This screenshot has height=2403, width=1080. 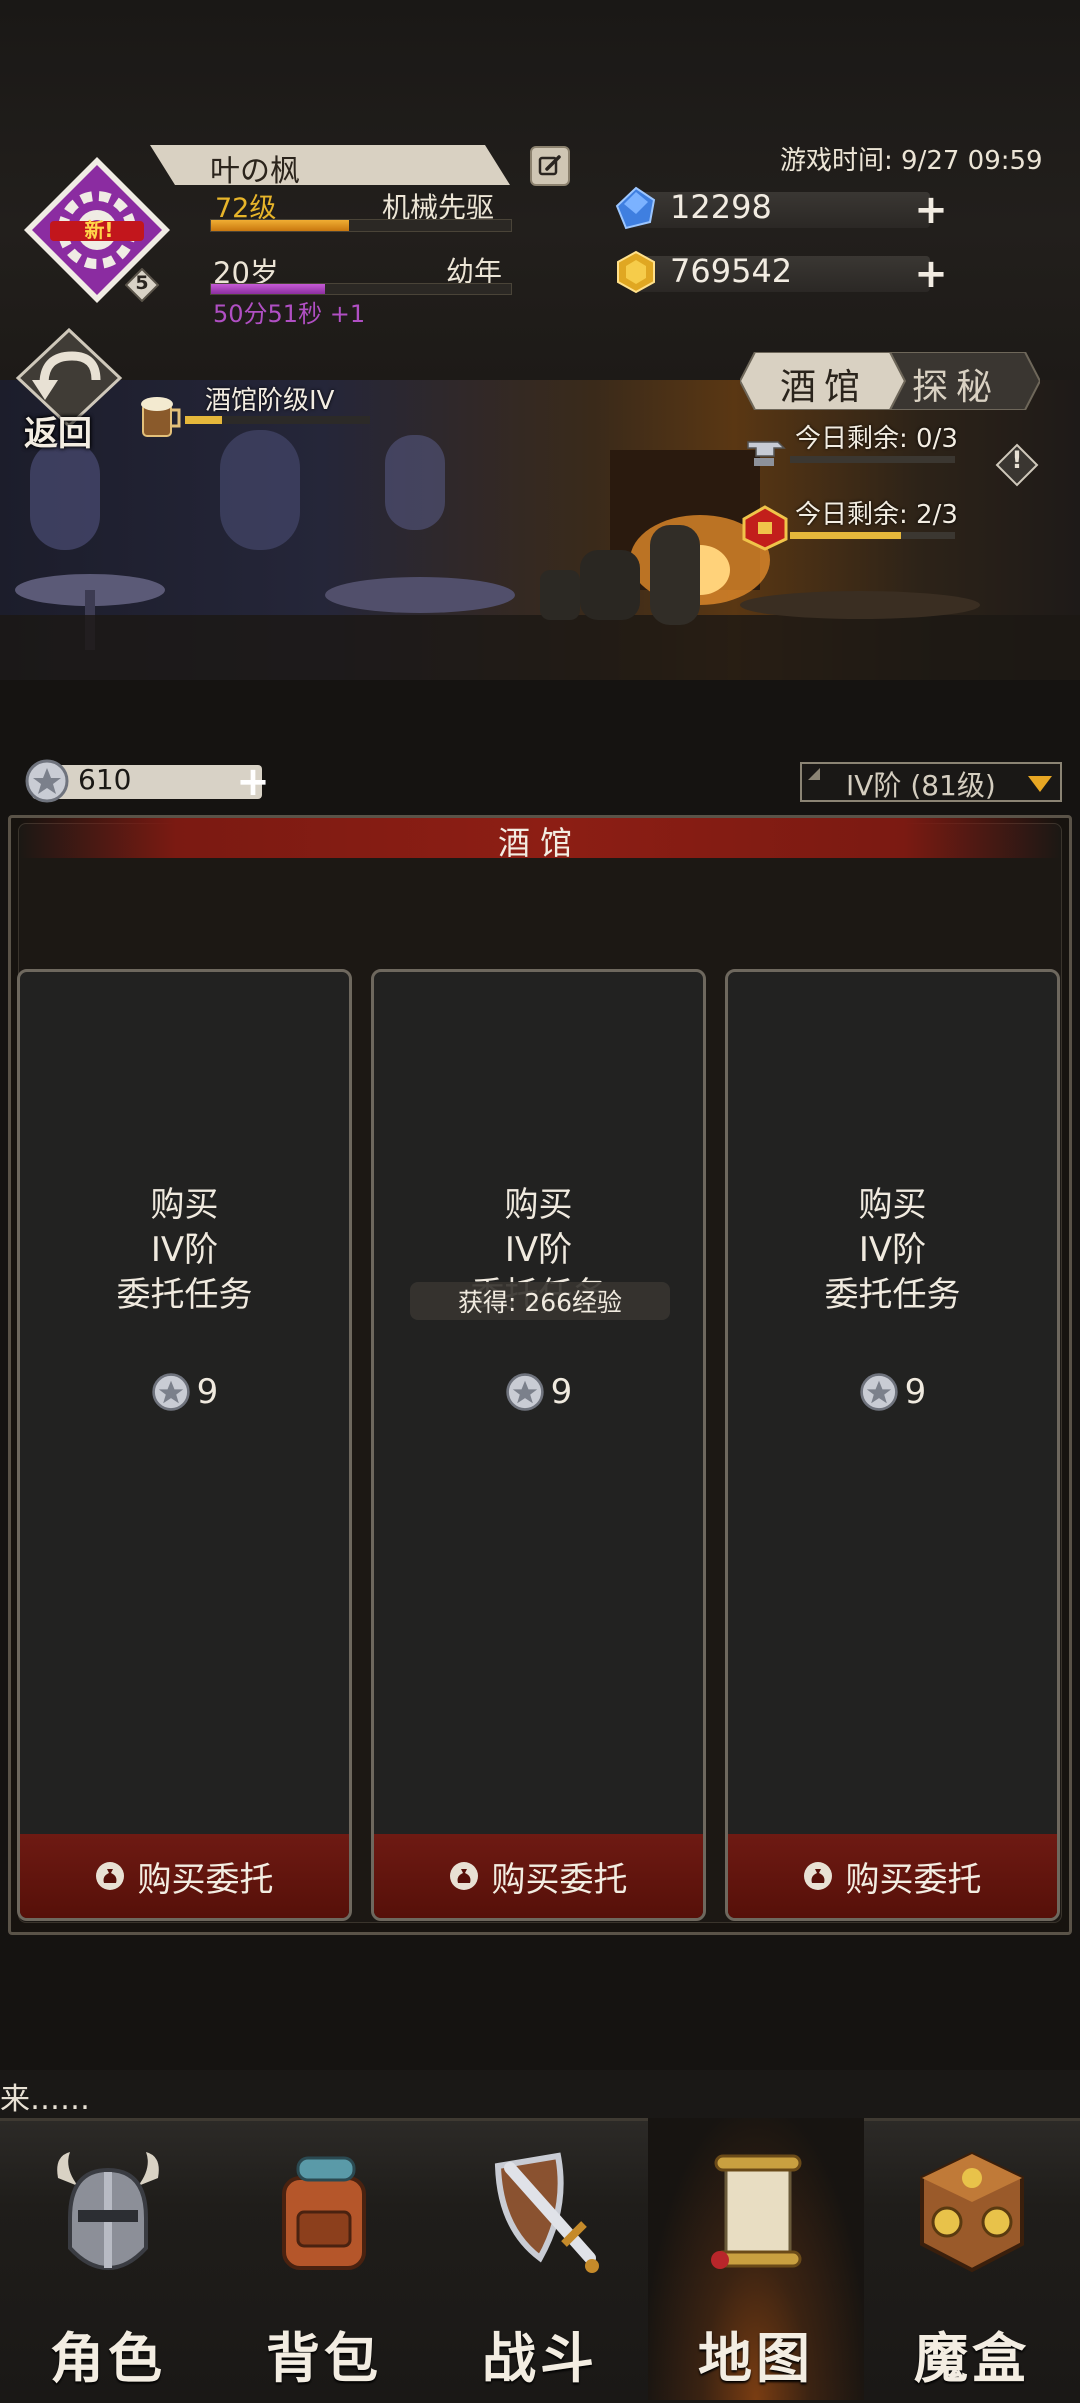 What do you see at coordinates (765, 528) in the screenshot?
I see `red-chest-icon` at bounding box center [765, 528].